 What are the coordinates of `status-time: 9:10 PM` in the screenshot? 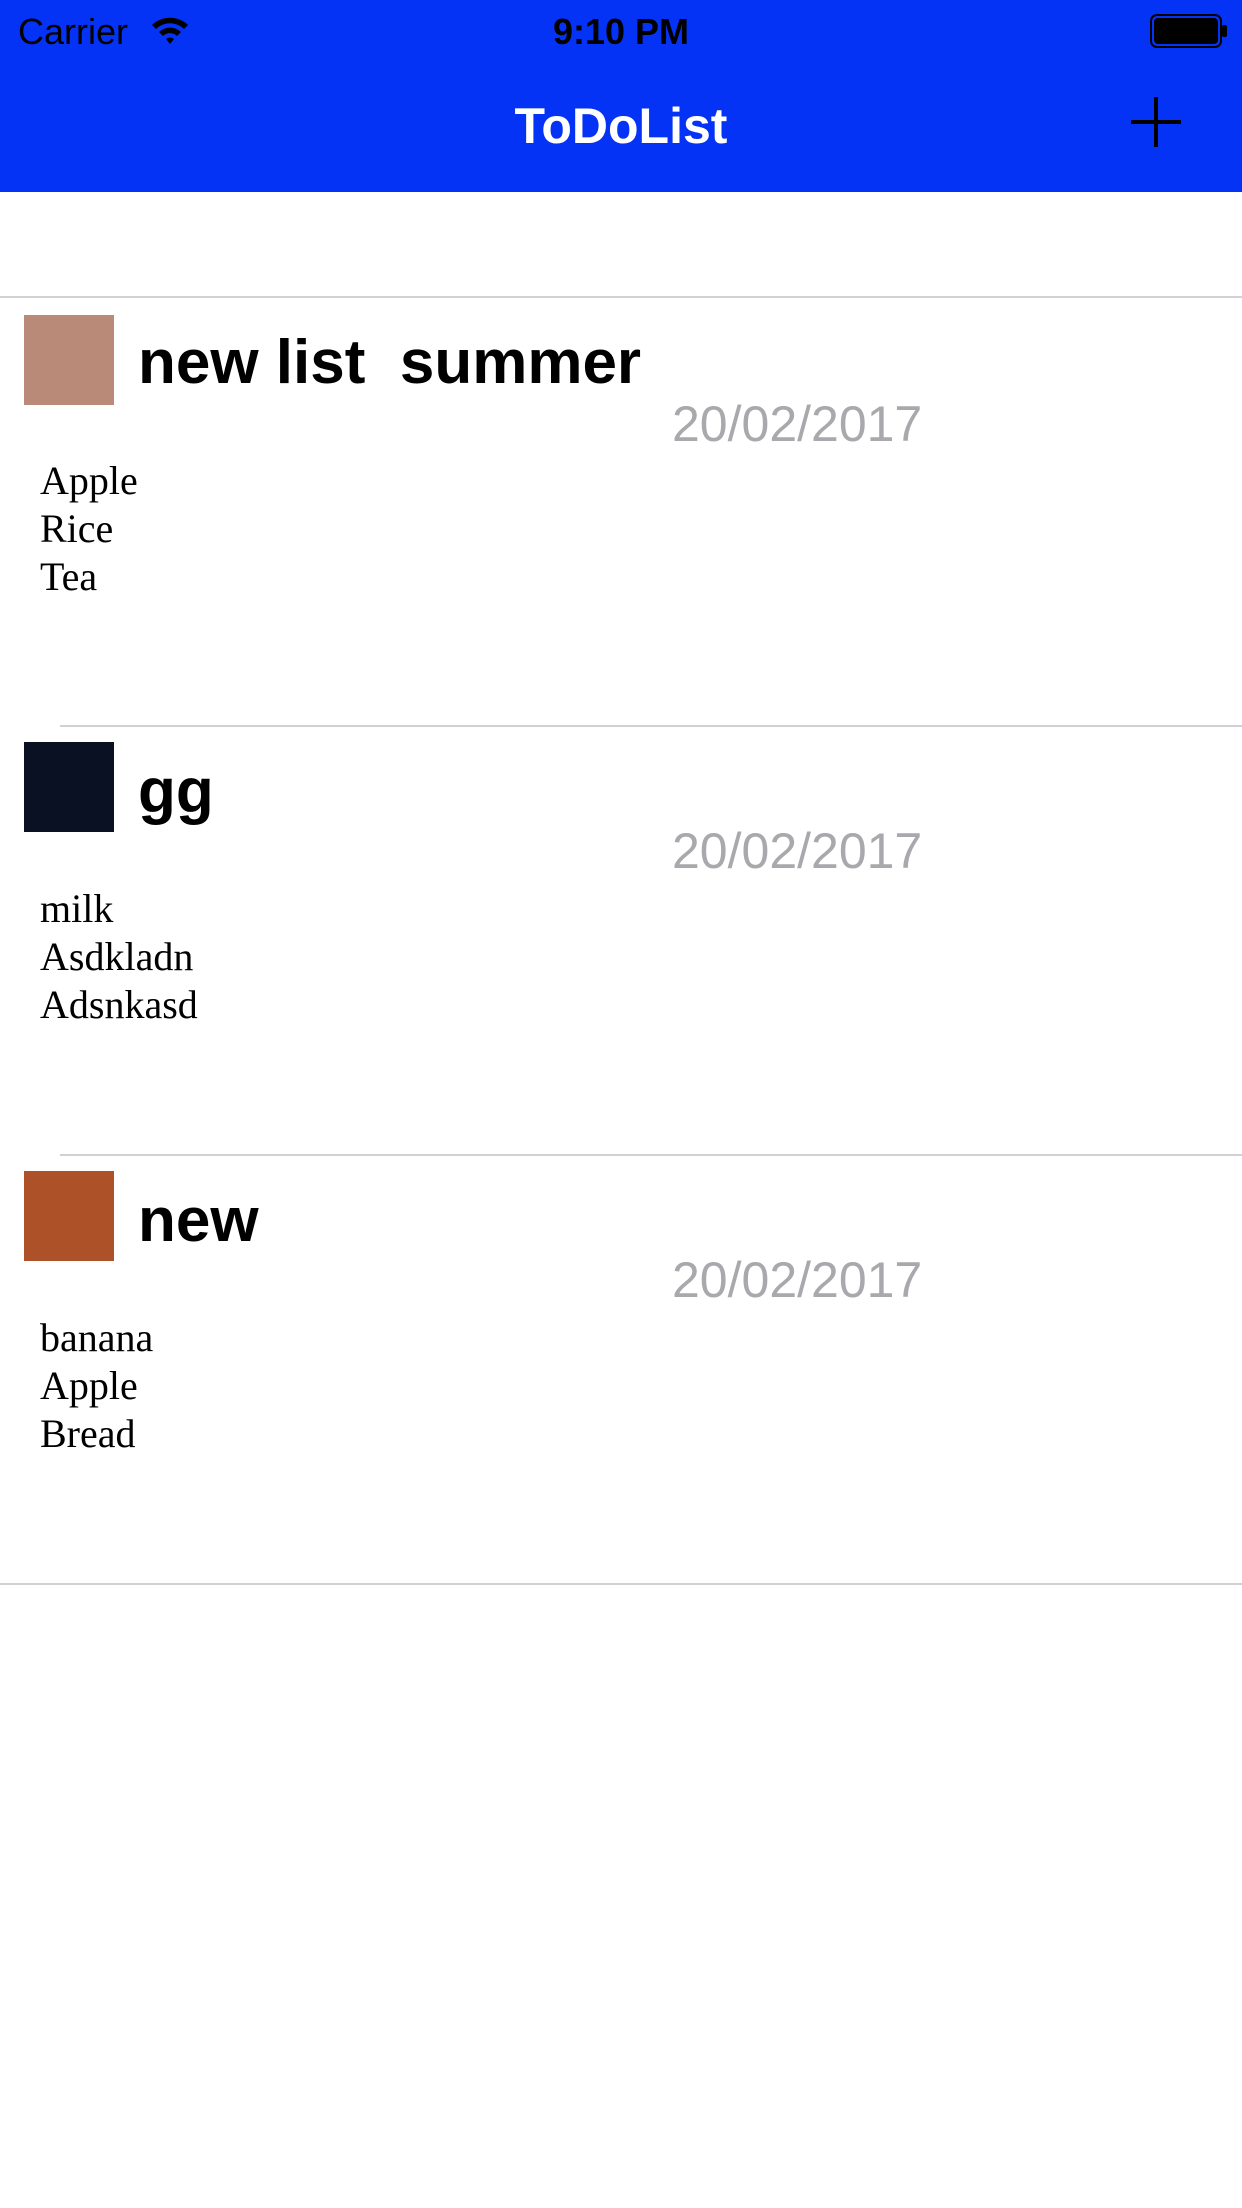 It's located at (621, 31).